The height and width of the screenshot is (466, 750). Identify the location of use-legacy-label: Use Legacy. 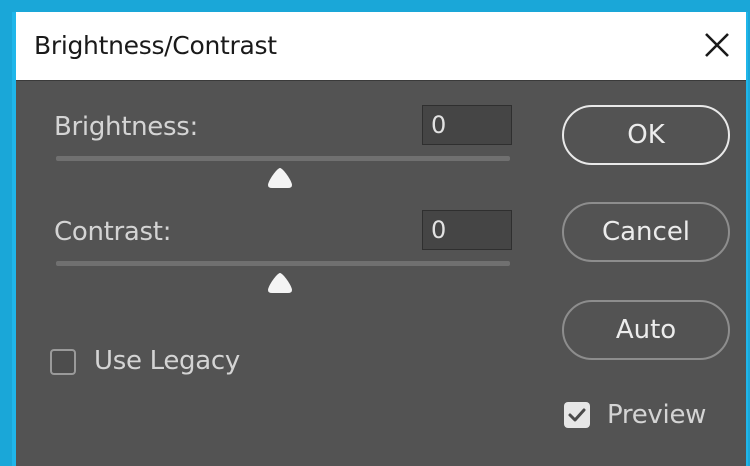
(167, 361).